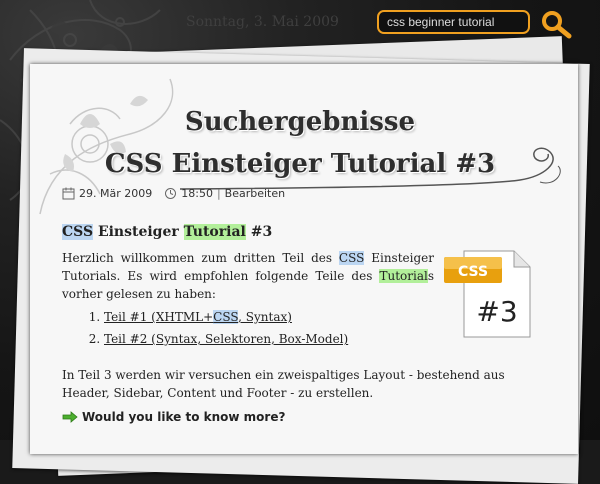  Describe the element at coordinates (214, 232) in the screenshot. I see `title-tutorial-highlight: Tutorial` at that location.